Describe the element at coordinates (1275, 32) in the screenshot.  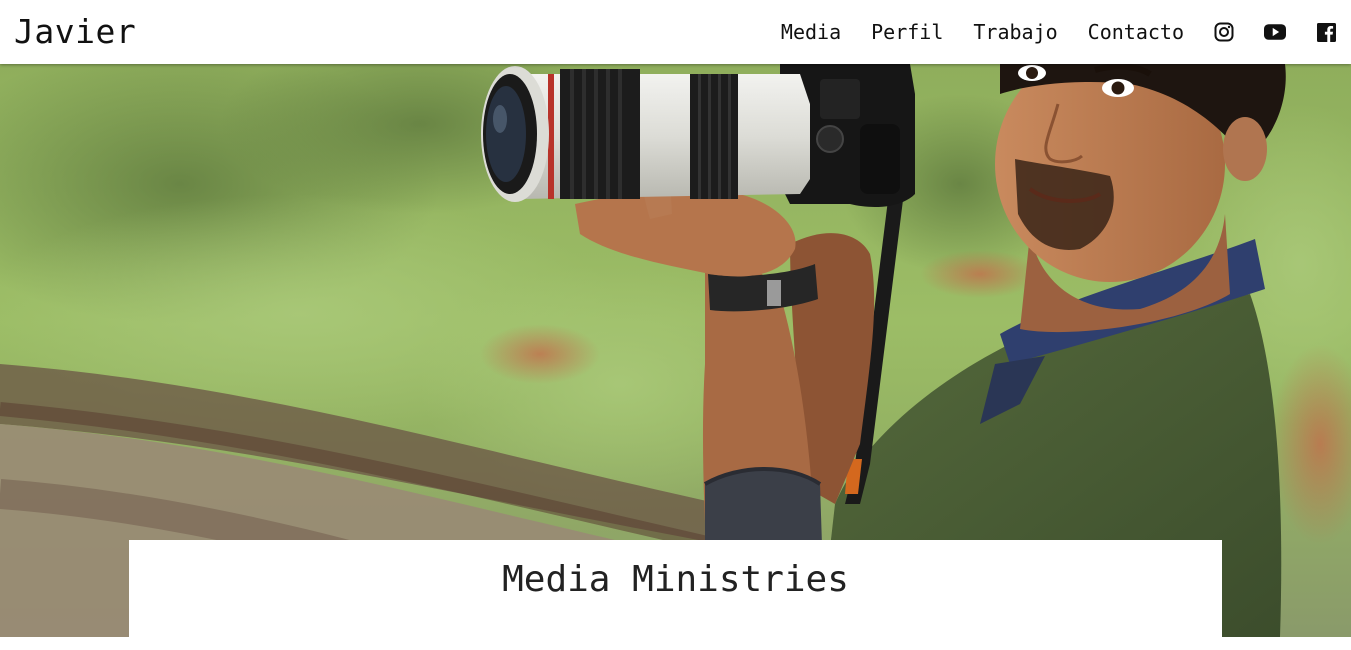
I see `youtube-icon` at that location.